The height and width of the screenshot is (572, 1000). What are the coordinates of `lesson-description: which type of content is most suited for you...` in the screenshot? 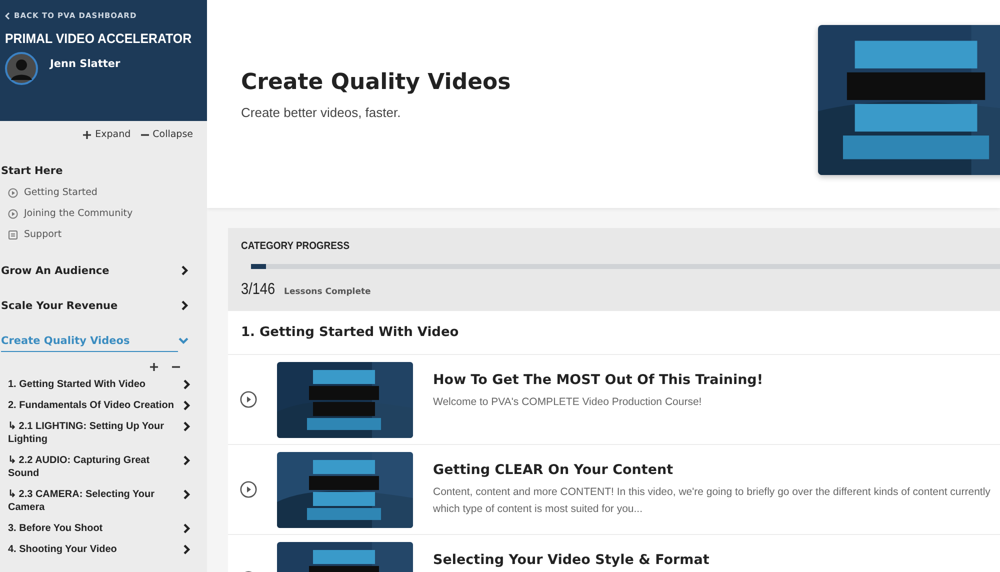 It's located at (538, 509).